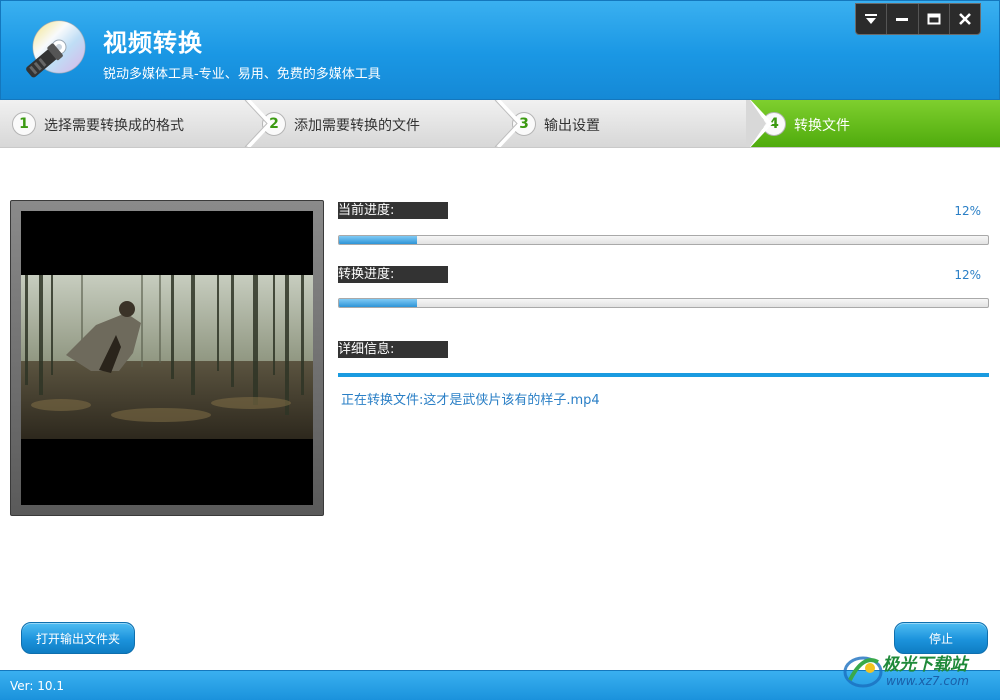 This screenshot has width=1000, height=700. Describe the element at coordinates (470, 400) in the screenshot. I see `details-message: 正在转换文件:这才是武侠片该有的样子.mp4` at that location.